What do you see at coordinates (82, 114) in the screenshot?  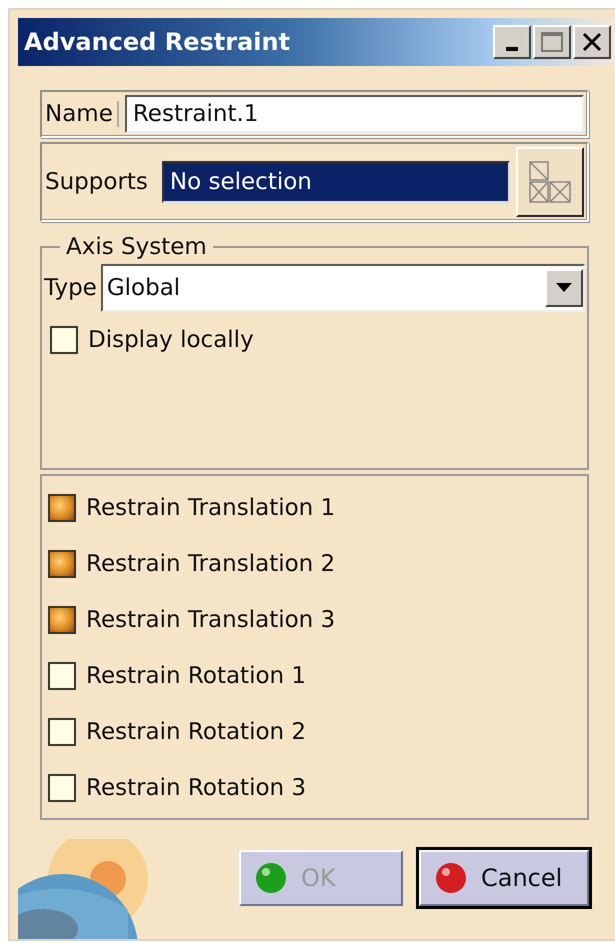 I see `name-label: Name` at bounding box center [82, 114].